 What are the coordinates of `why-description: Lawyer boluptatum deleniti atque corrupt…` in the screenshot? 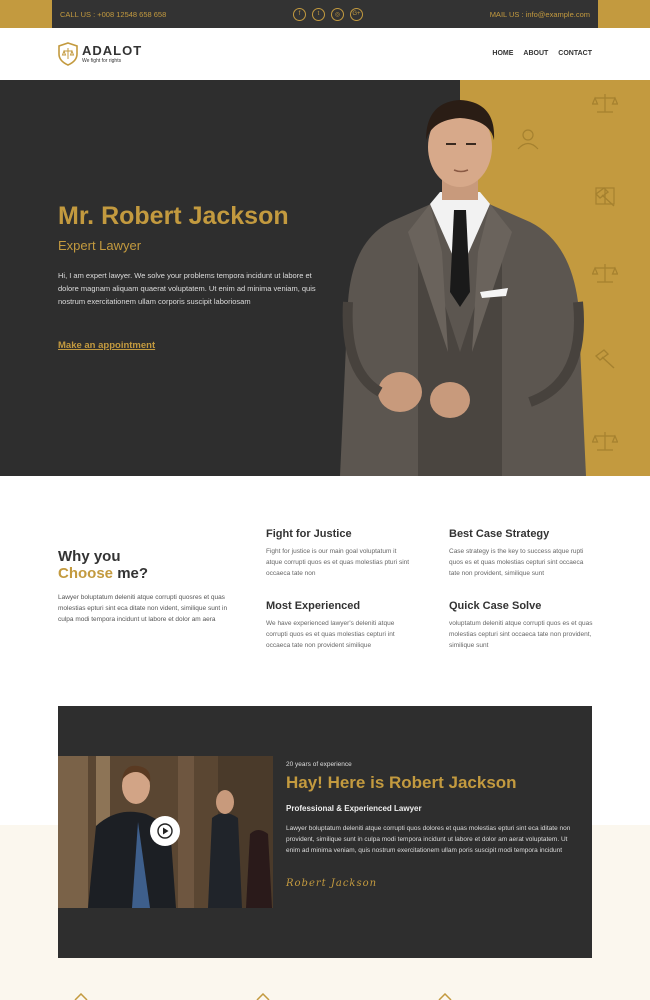 It's located at (143, 608).